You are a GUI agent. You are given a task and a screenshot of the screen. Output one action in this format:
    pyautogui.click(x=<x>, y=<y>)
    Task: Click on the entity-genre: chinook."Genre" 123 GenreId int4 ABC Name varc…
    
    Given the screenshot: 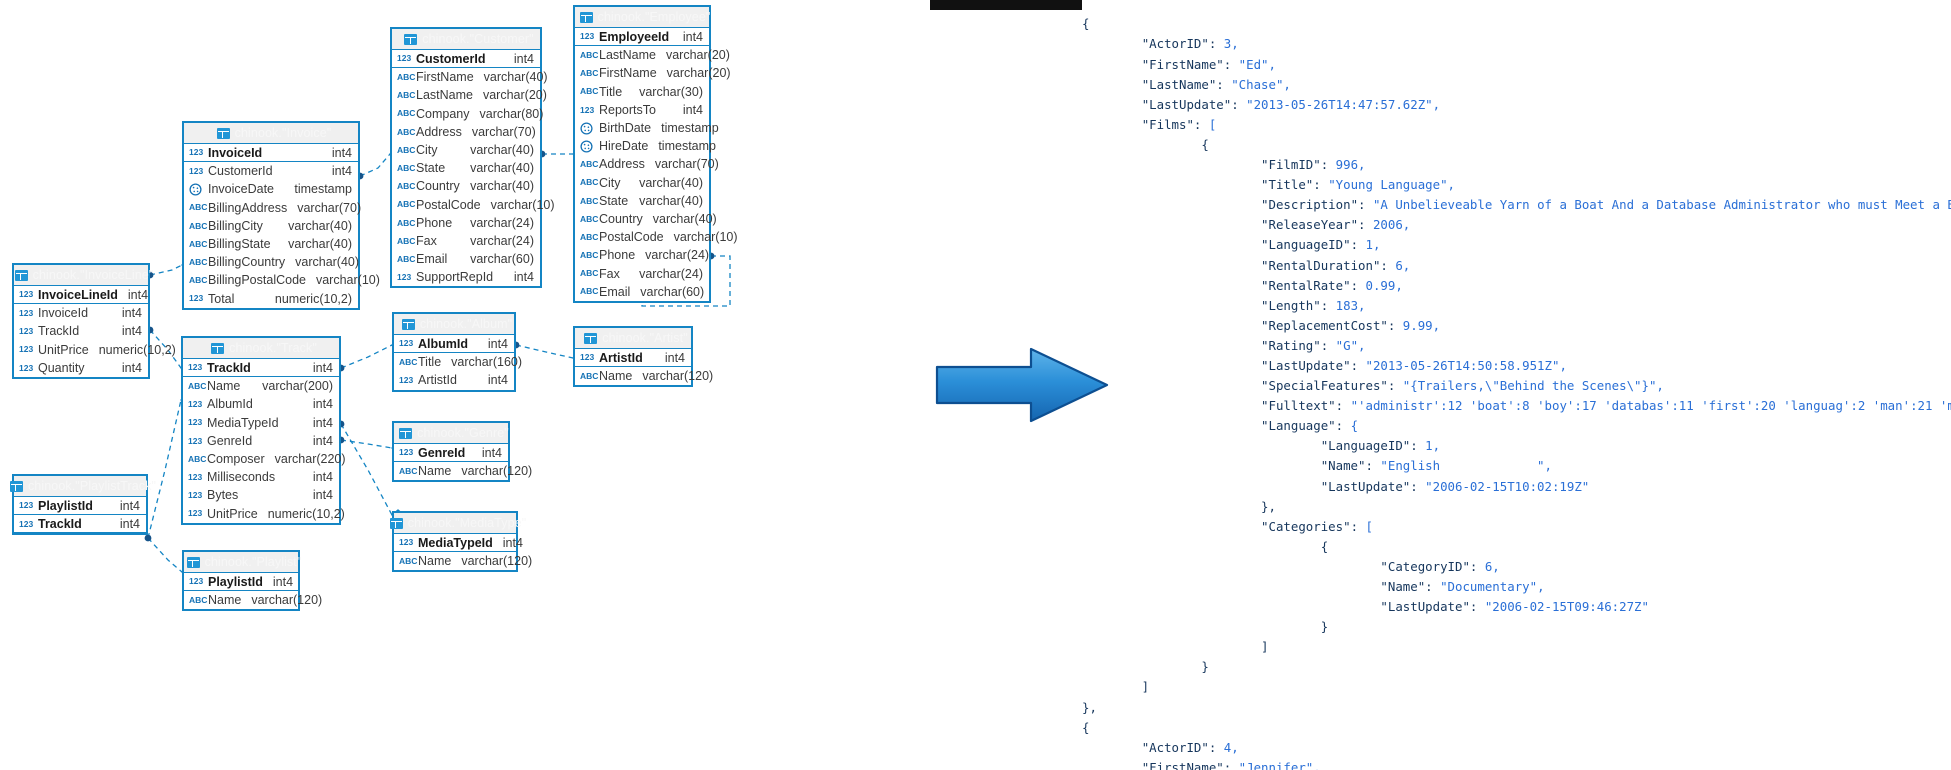 What is the action you would take?
    pyautogui.click(x=462, y=452)
    